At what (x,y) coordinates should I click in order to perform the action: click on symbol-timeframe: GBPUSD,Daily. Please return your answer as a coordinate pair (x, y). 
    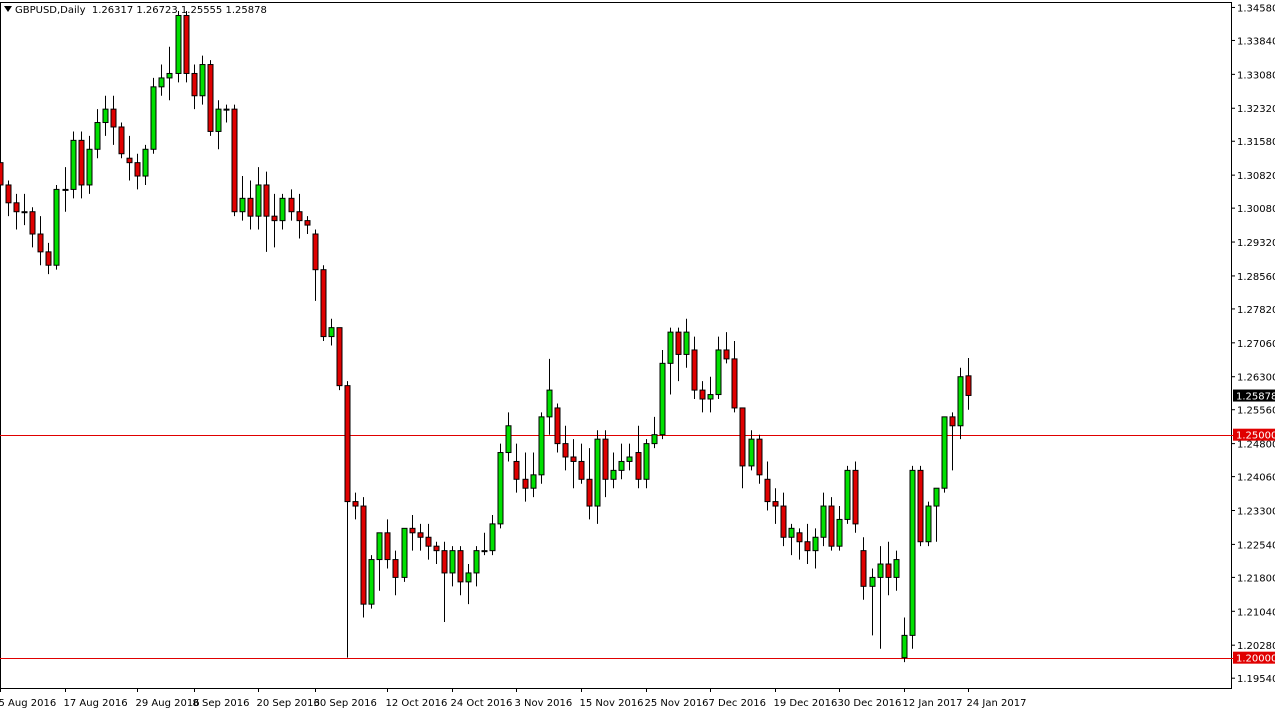
    Looking at the image, I should click on (50, 10).